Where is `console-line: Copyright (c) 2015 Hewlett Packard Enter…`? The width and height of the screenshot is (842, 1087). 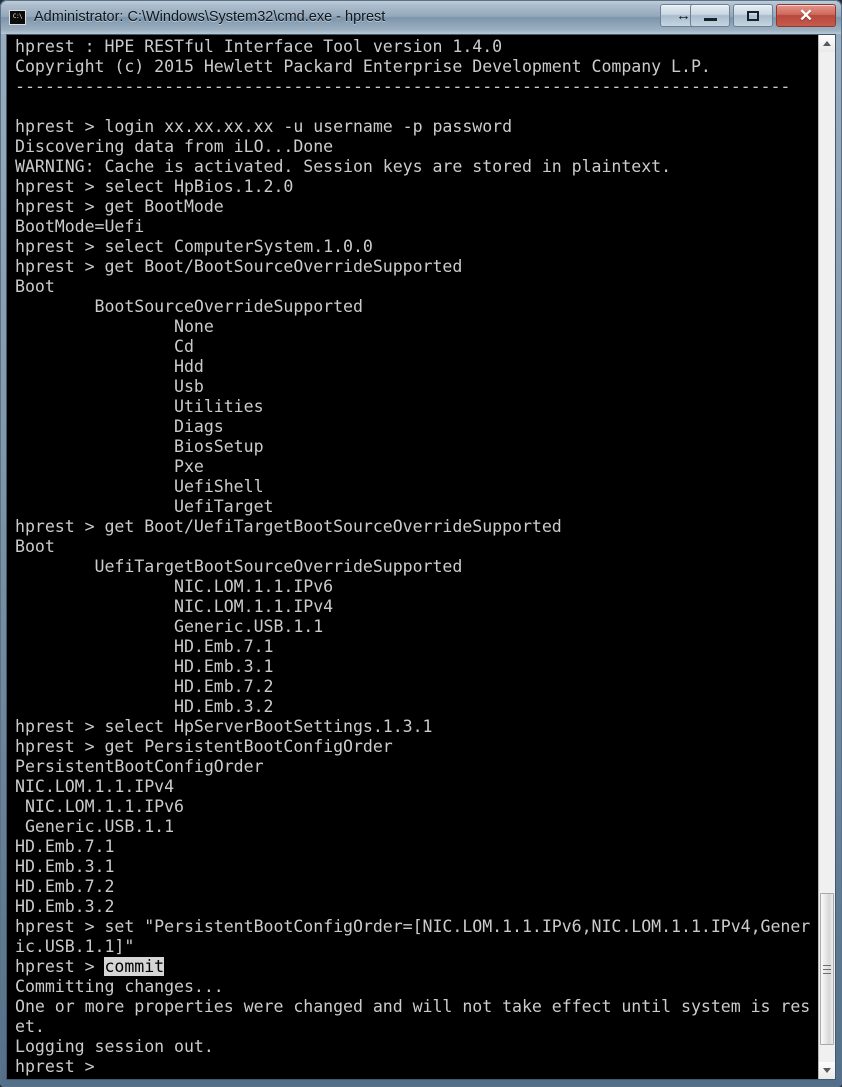 console-line: Copyright (c) 2015 Hewlett Packard Enter… is located at coordinates (363, 66).